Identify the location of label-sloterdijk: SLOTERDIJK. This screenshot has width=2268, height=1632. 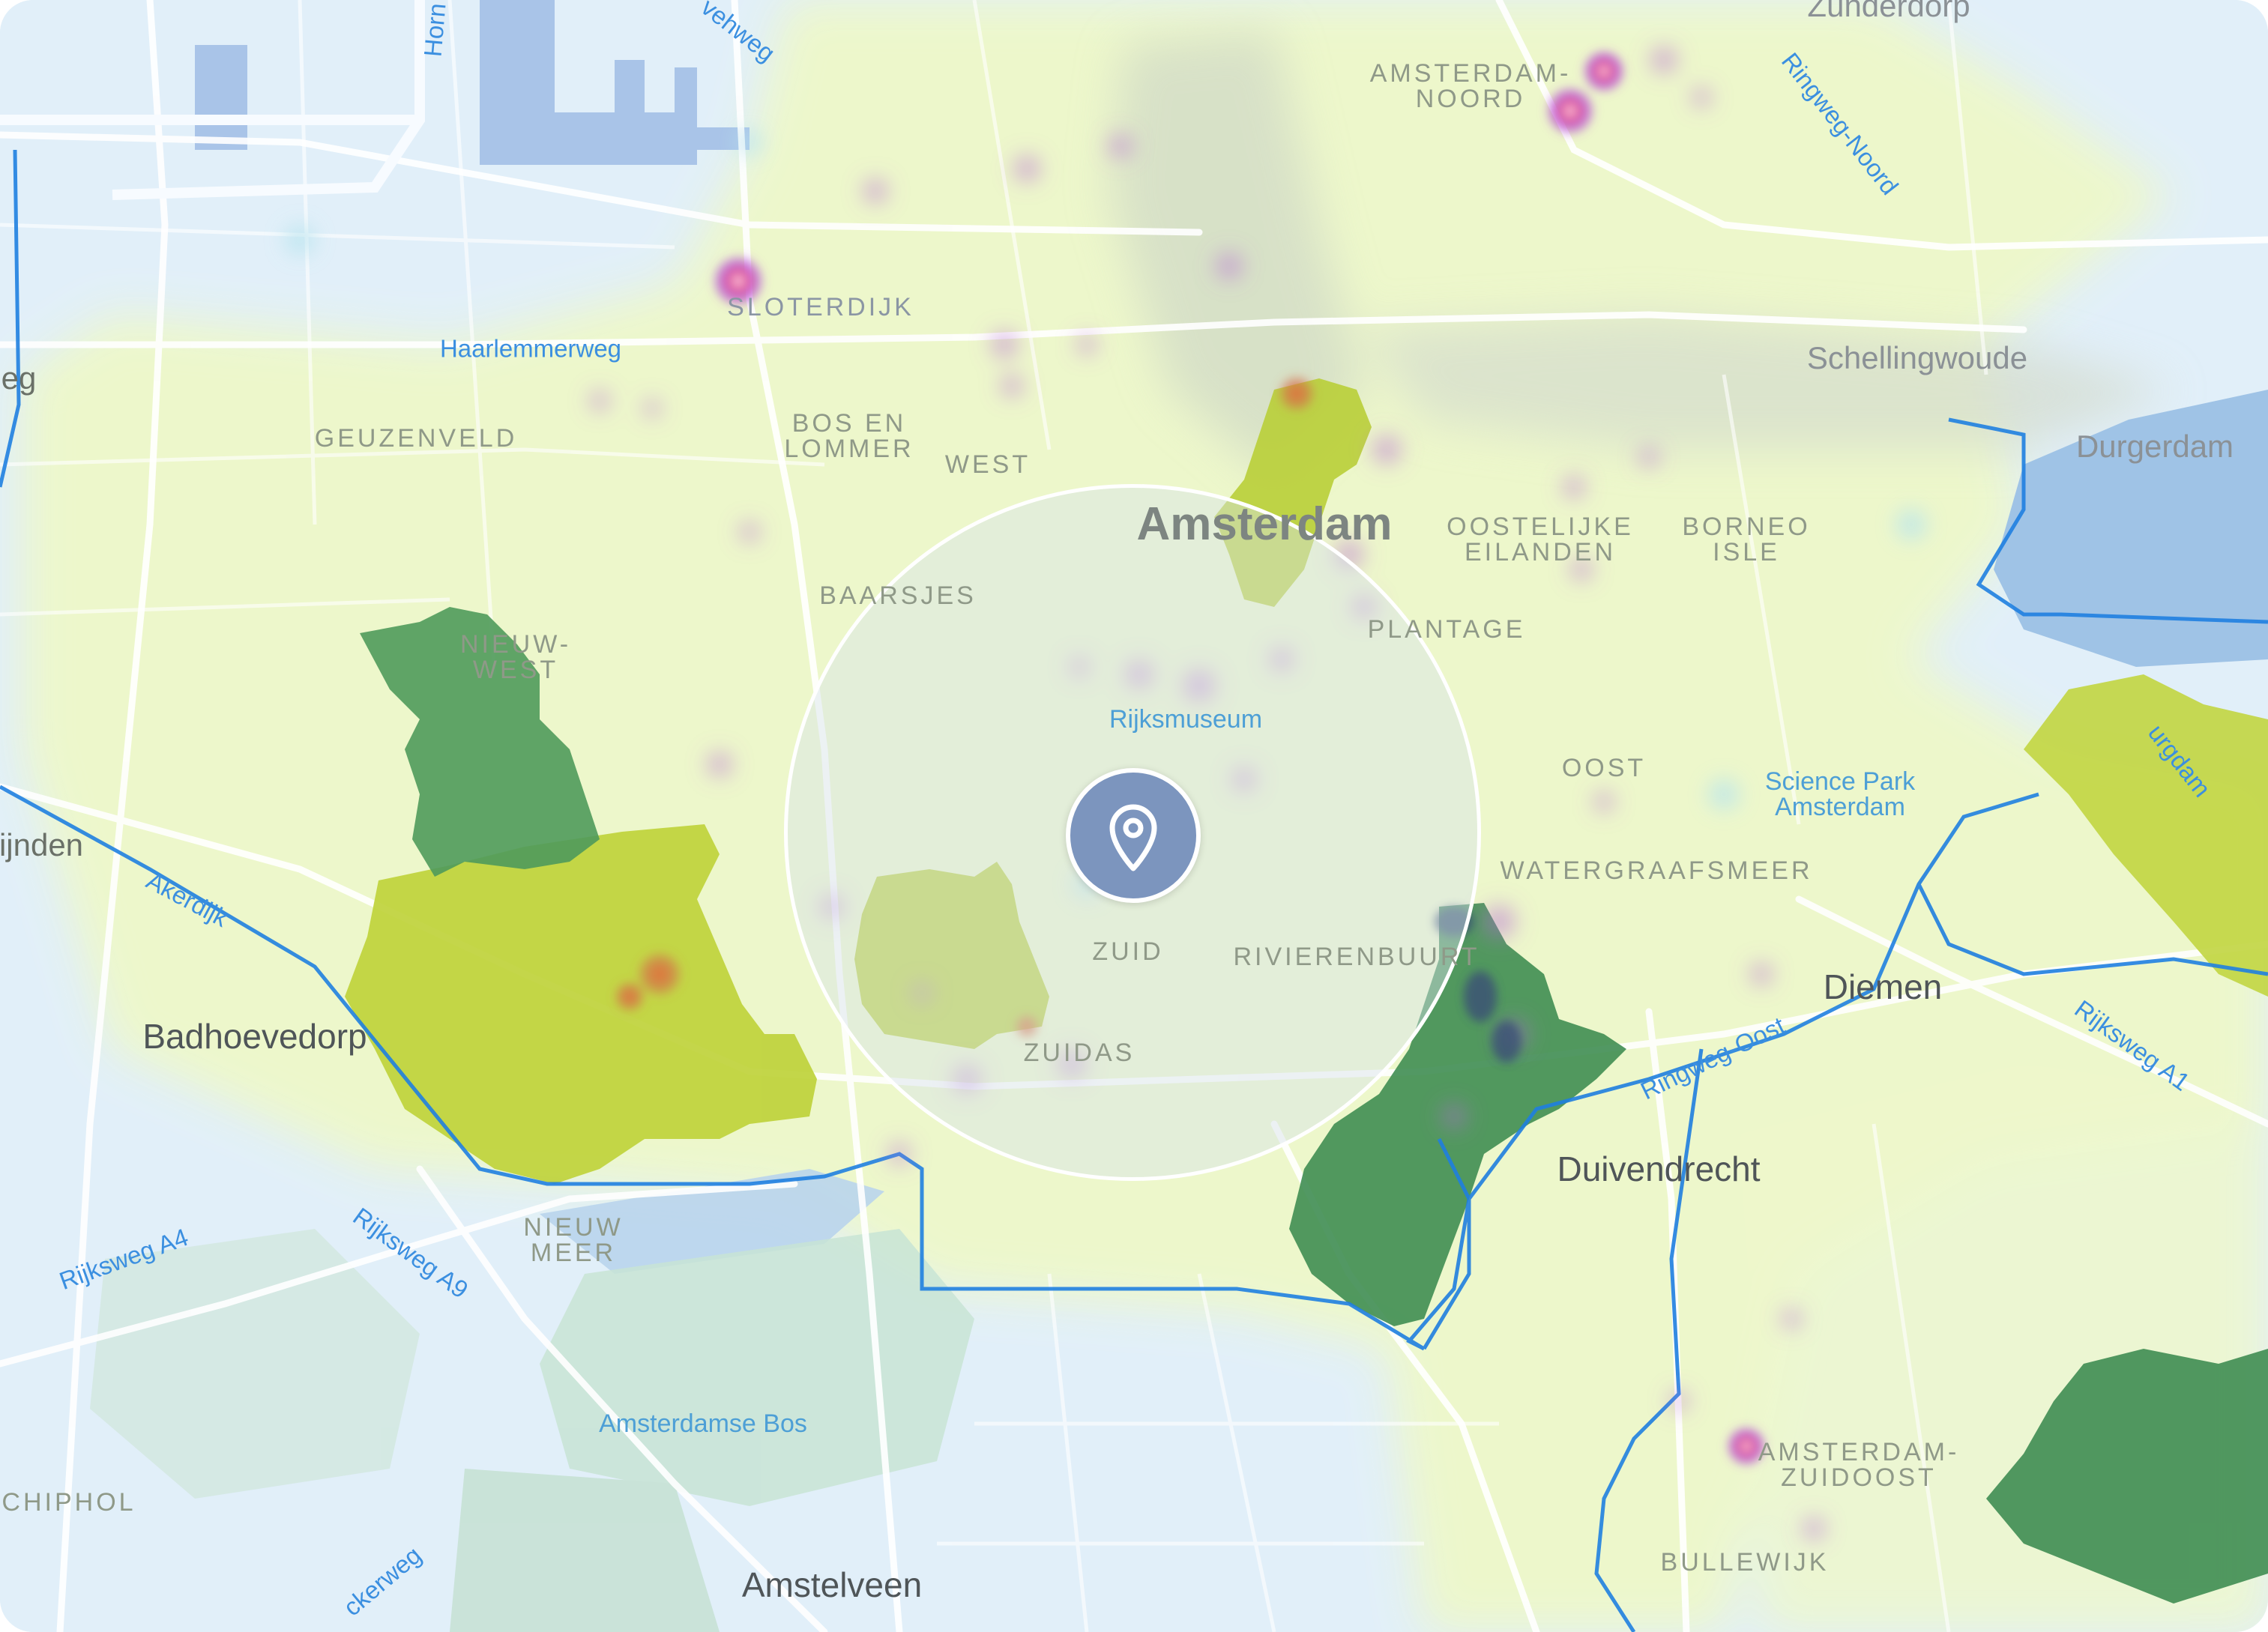
(820, 307).